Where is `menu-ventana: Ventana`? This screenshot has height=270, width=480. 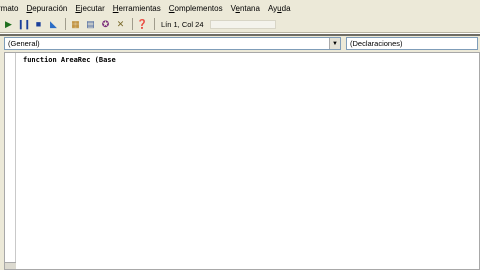
menu-ventana: Ventana is located at coordinates (245, 8).